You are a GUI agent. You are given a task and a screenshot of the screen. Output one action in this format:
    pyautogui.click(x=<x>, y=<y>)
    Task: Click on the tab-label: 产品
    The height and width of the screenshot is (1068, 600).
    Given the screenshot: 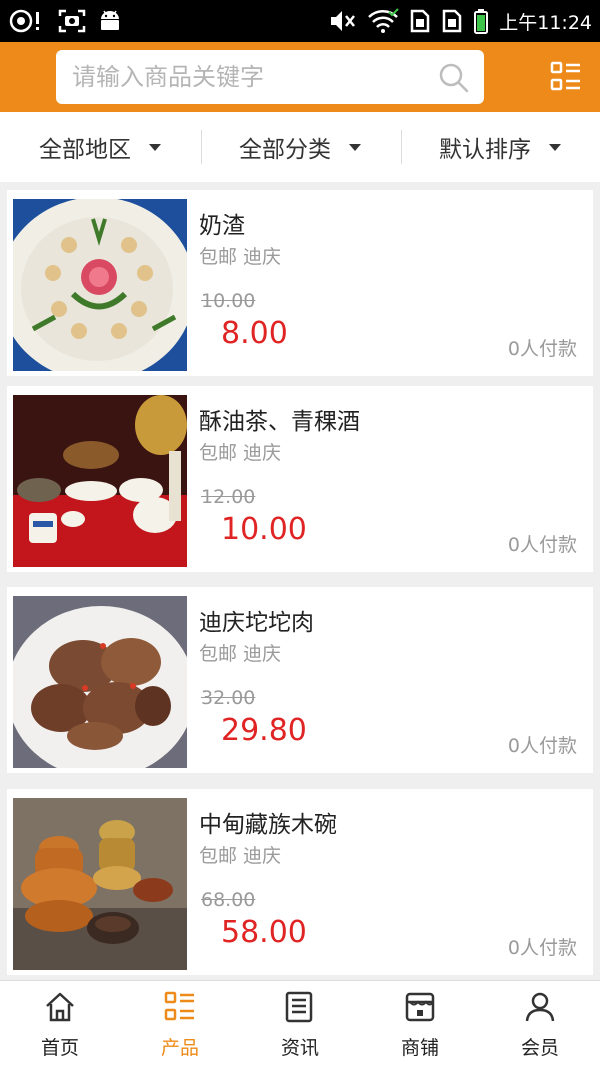 What is the action you would take?
    pyautogui.click(x=179, y=1048)
    